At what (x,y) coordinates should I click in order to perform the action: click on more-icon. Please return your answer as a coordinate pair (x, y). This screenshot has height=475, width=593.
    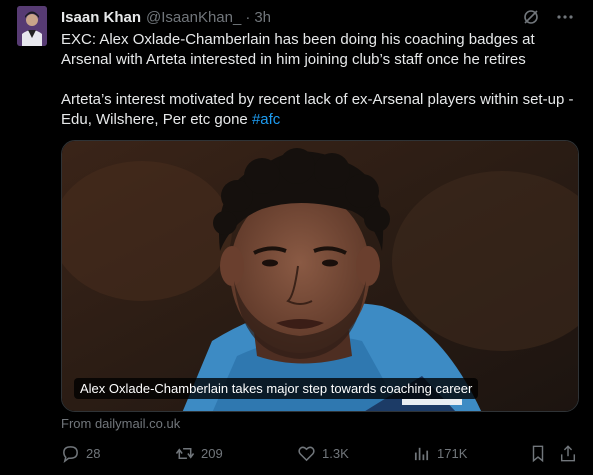
    Looking at the image, I should click on (565, 17).